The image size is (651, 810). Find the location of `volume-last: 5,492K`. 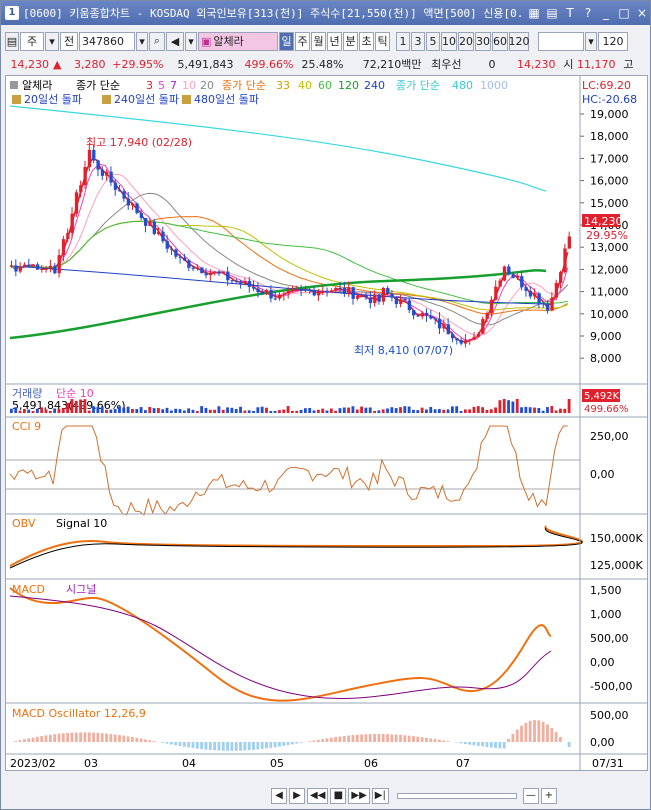

volume-last: 5,492K is located at coordinates (602, 396).